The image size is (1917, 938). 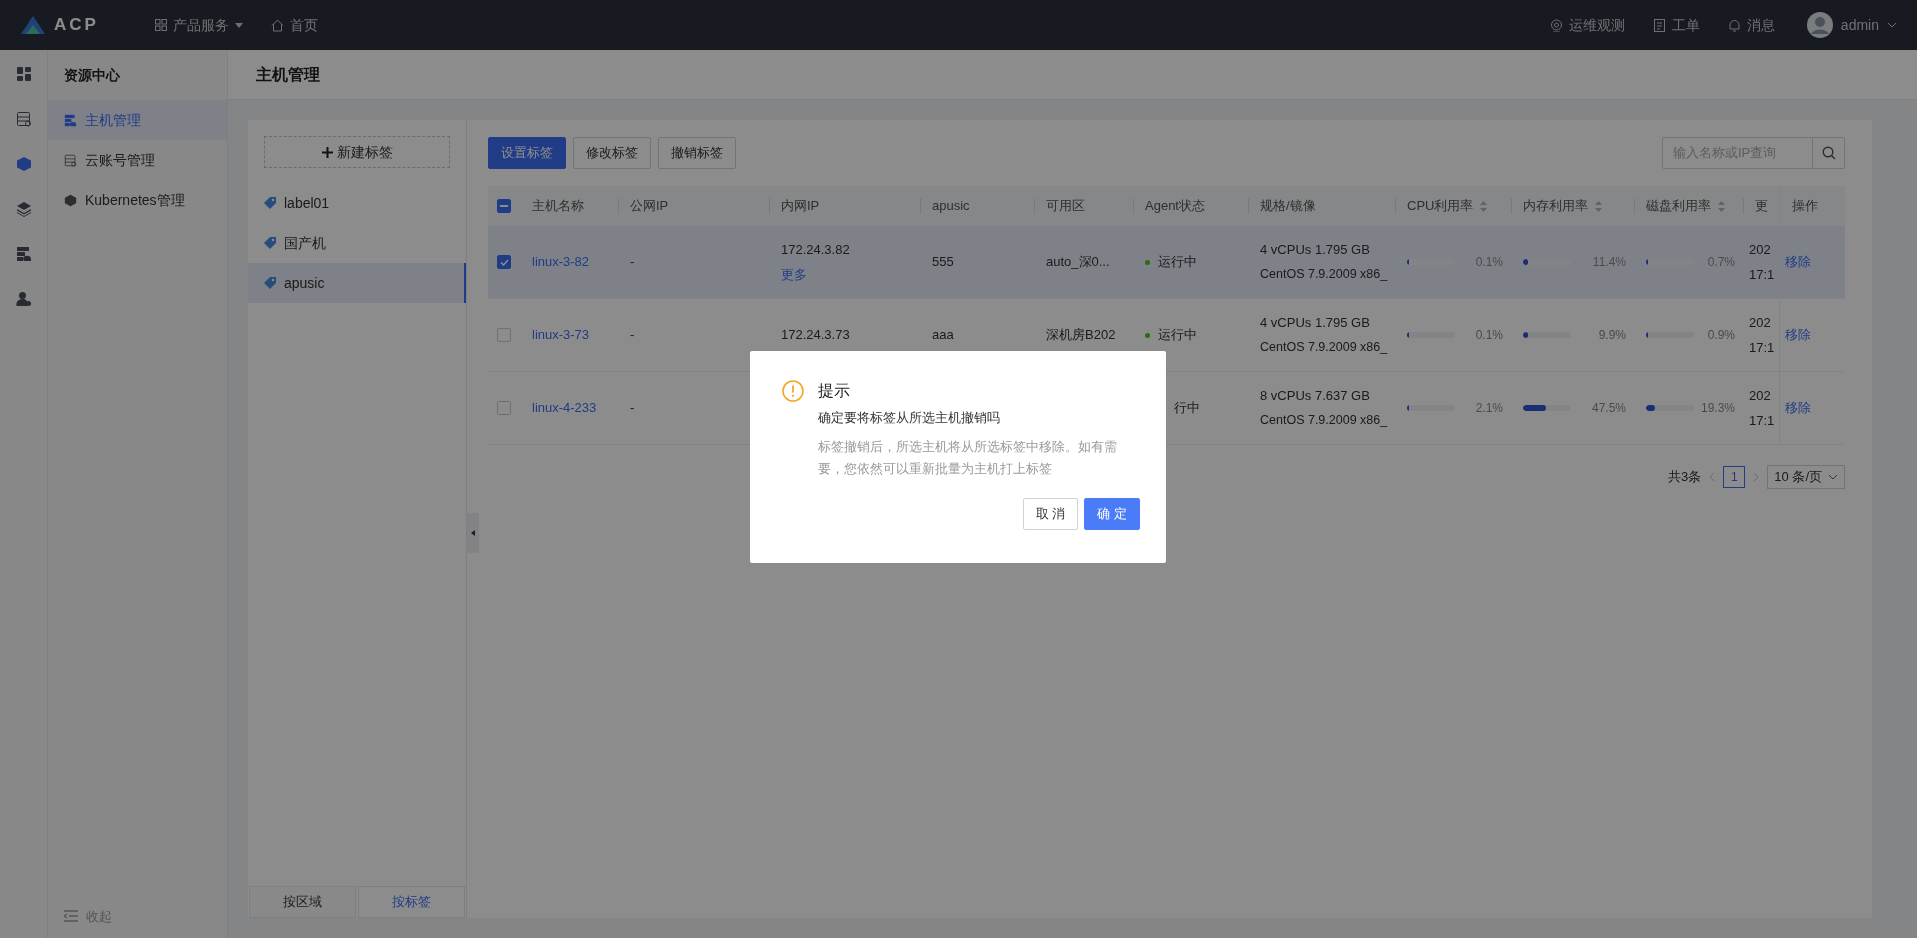 I want to click on column-header: 可用区, so click(x=1065, y=206).